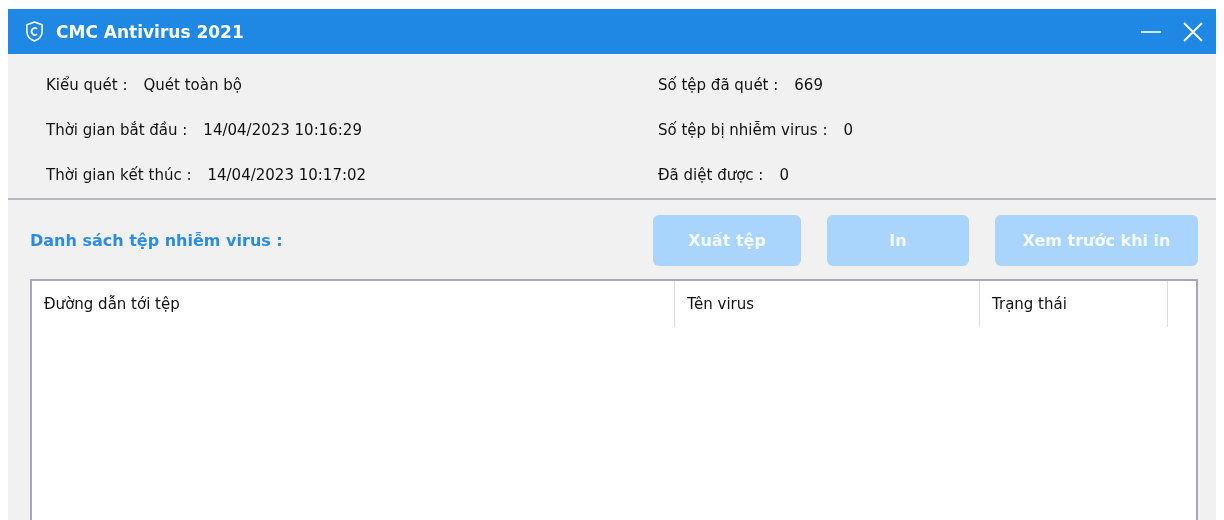 The width and height of the screenshot is (1224, 520). What do you see at coordinates (711, 175) in the screenshot?
I see `info-label: Đã diệt được :` at bounding box center [711, 175].